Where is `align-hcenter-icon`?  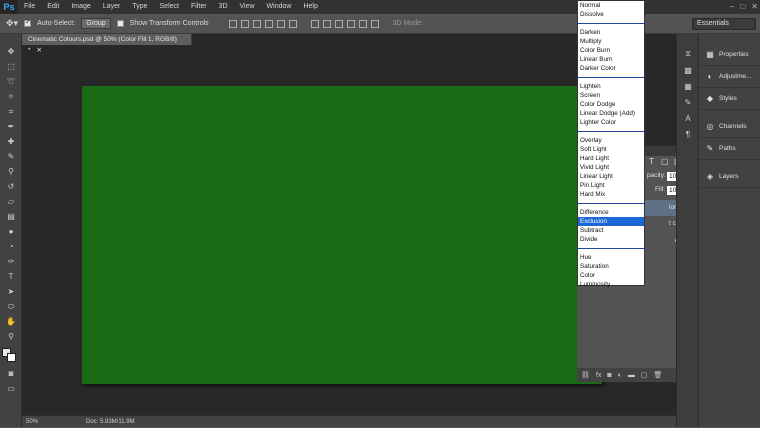
align-hcenter-icon is located at coordinates (280, 23).